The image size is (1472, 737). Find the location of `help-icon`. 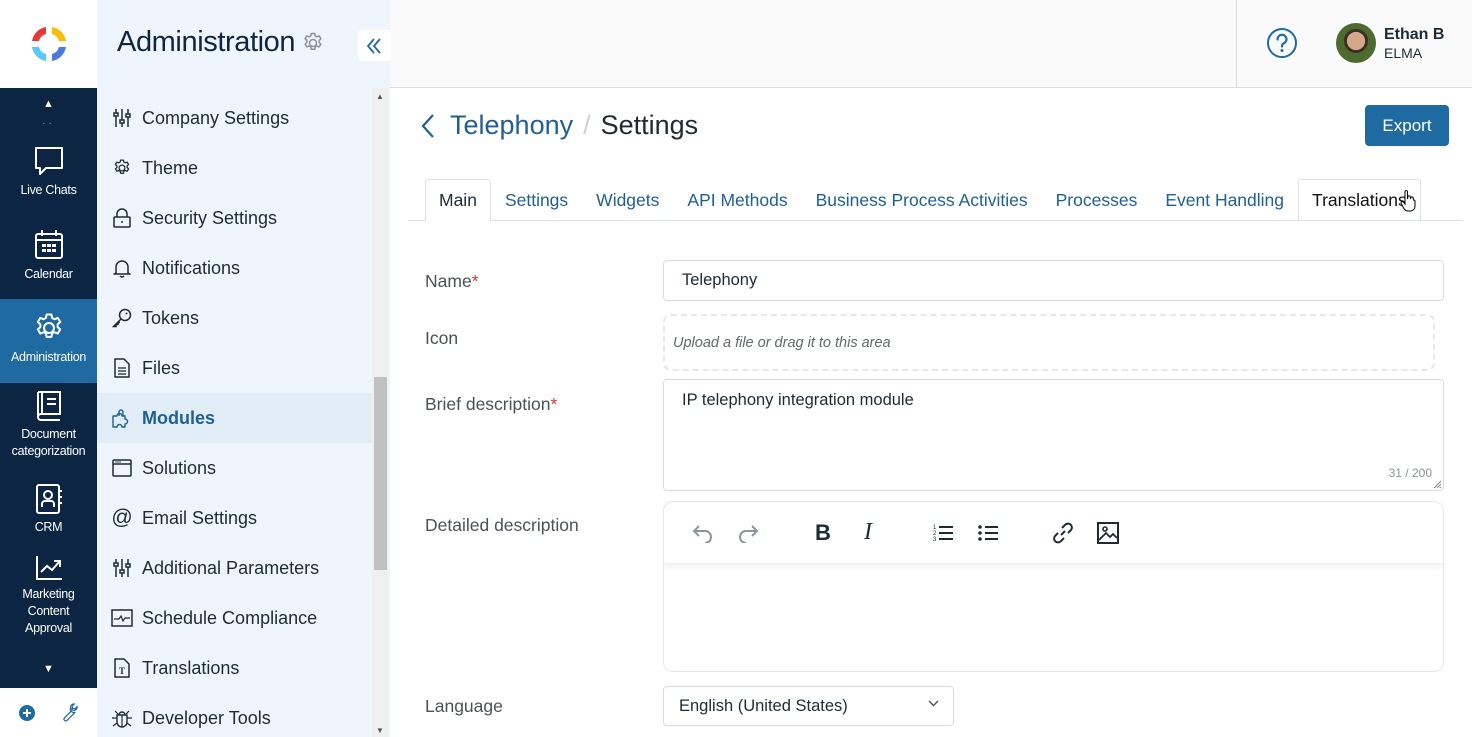

help-icon is located at coordinates (1282, 43).